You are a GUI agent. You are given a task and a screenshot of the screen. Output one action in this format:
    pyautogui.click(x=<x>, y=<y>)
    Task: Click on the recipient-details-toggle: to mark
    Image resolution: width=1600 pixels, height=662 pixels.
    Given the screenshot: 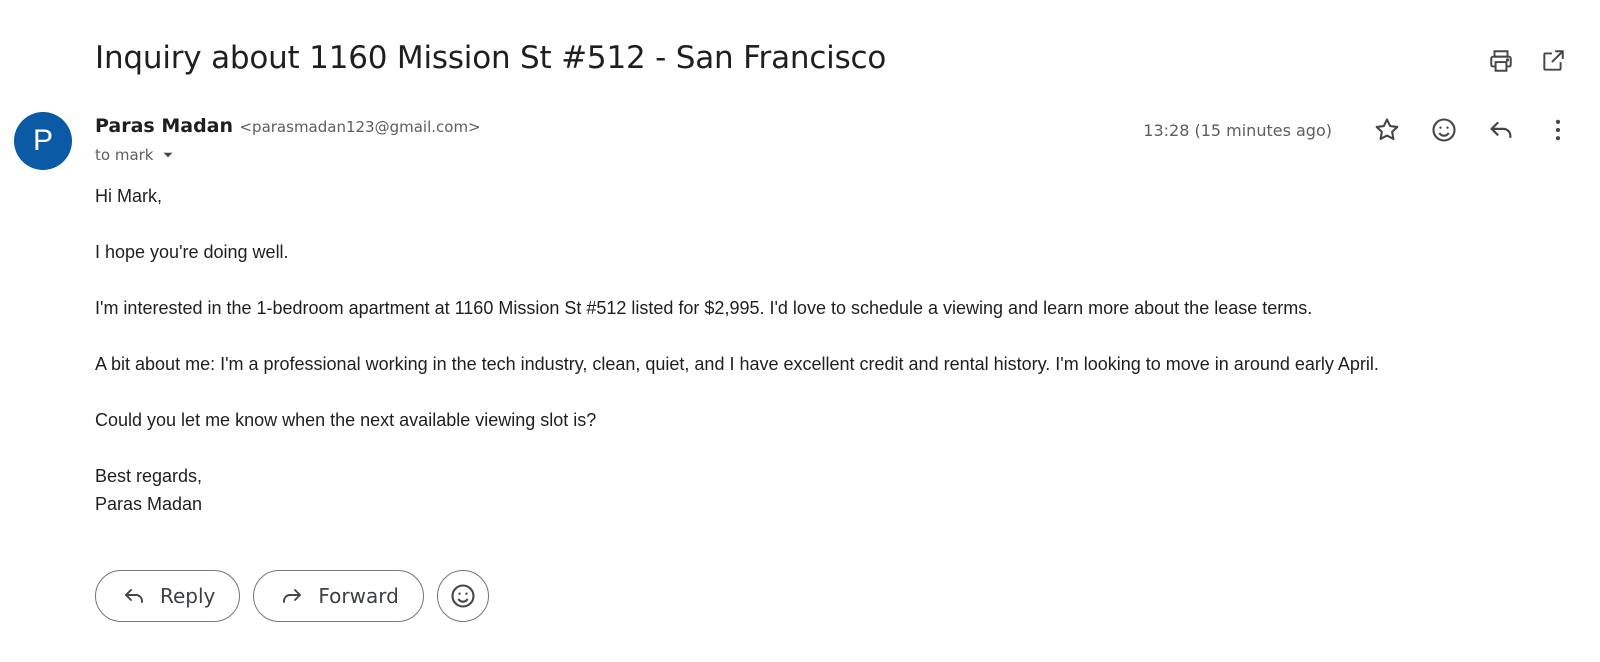 What is the action you would take?
    pyautogui.click(x=136, y=155)
    